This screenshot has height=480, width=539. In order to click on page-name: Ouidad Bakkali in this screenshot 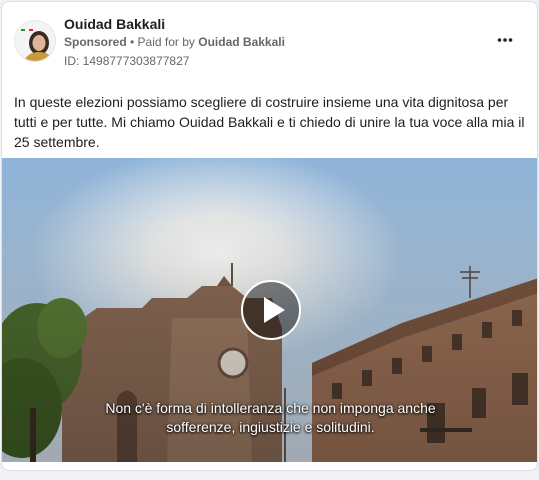, I will do `click(114, 24)`.